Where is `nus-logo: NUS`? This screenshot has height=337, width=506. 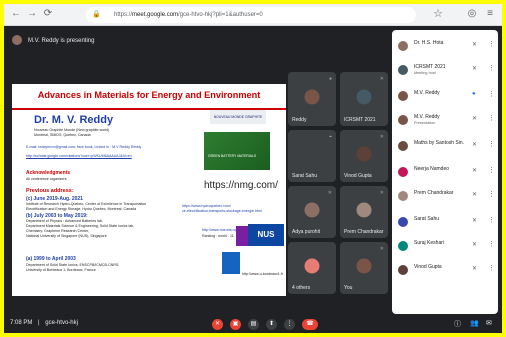 nus-logo: NUS is located at coordinates (266, 235).